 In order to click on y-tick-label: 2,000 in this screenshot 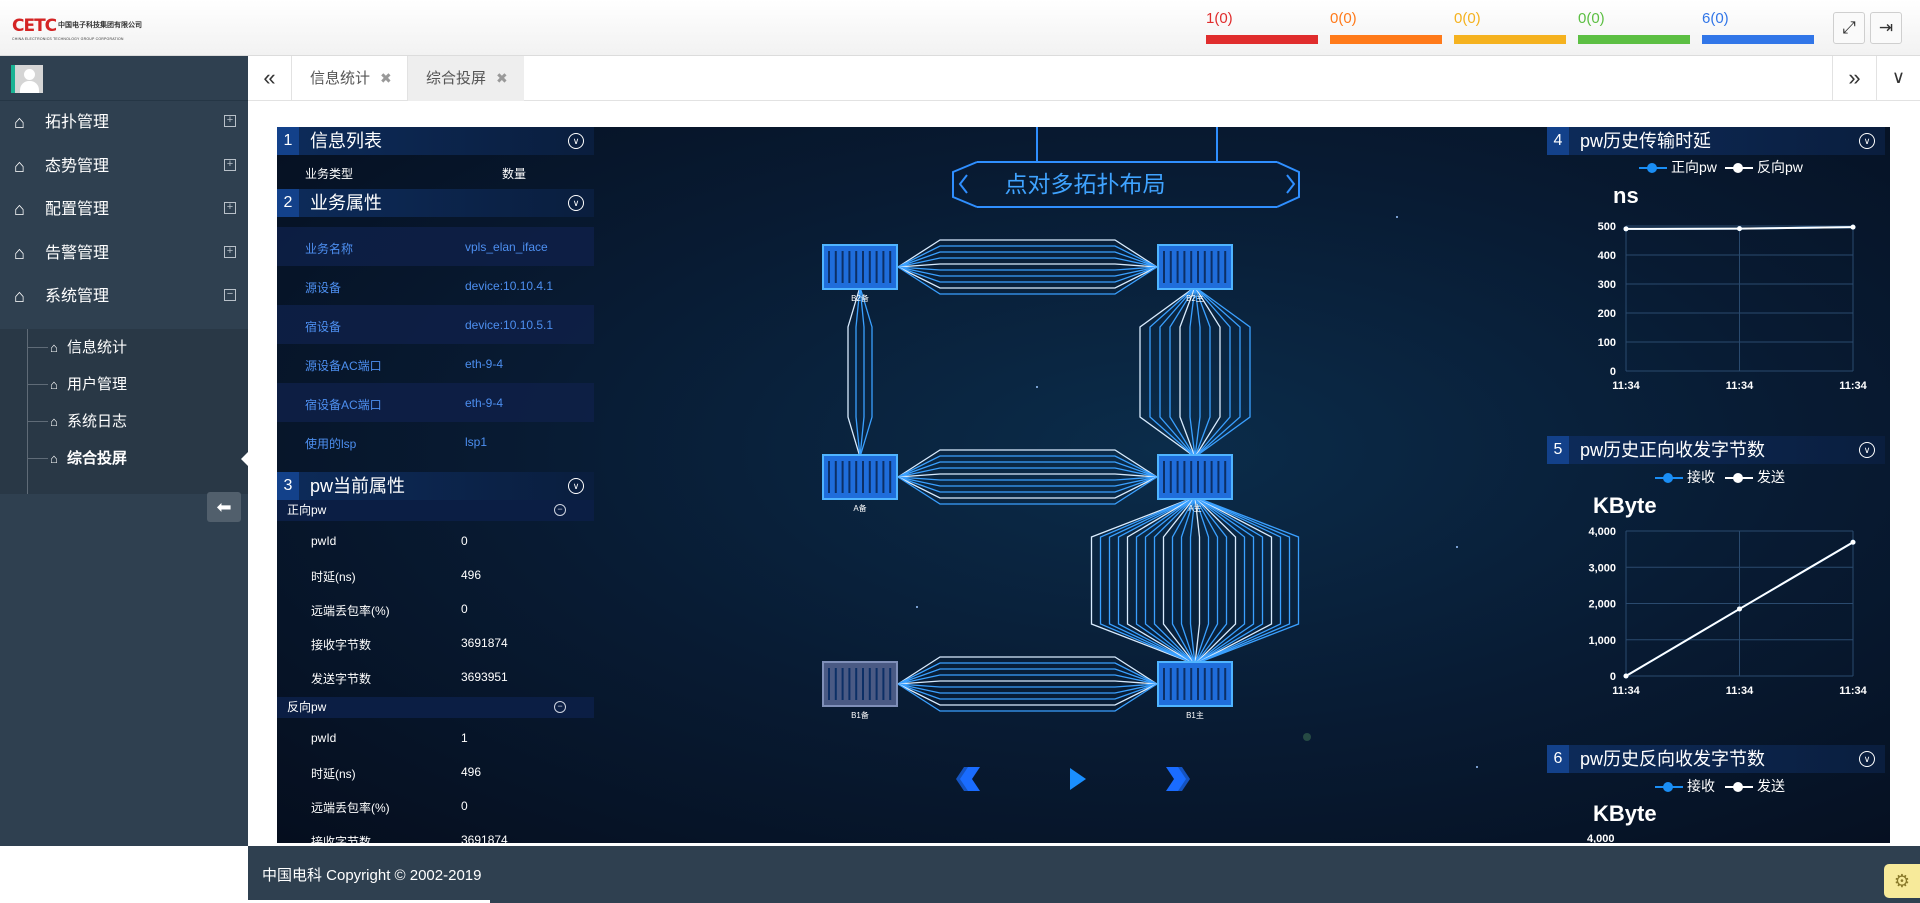, I will do `click(1602, 605)`.